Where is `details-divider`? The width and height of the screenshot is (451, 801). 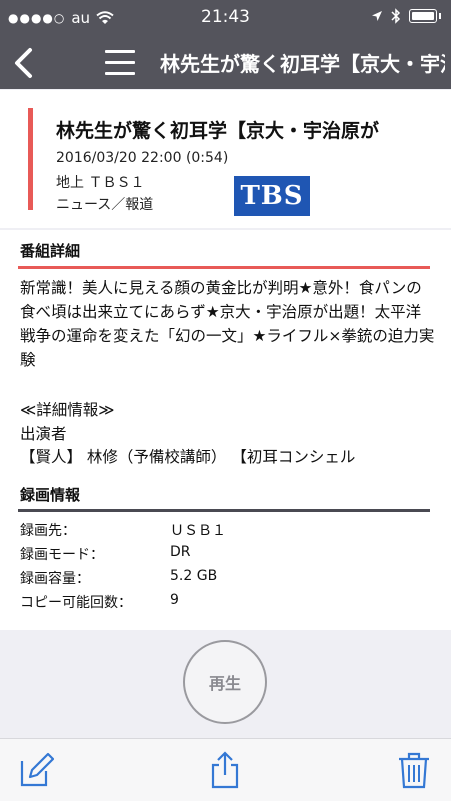
details-divider is located at coordinates (224, 267).